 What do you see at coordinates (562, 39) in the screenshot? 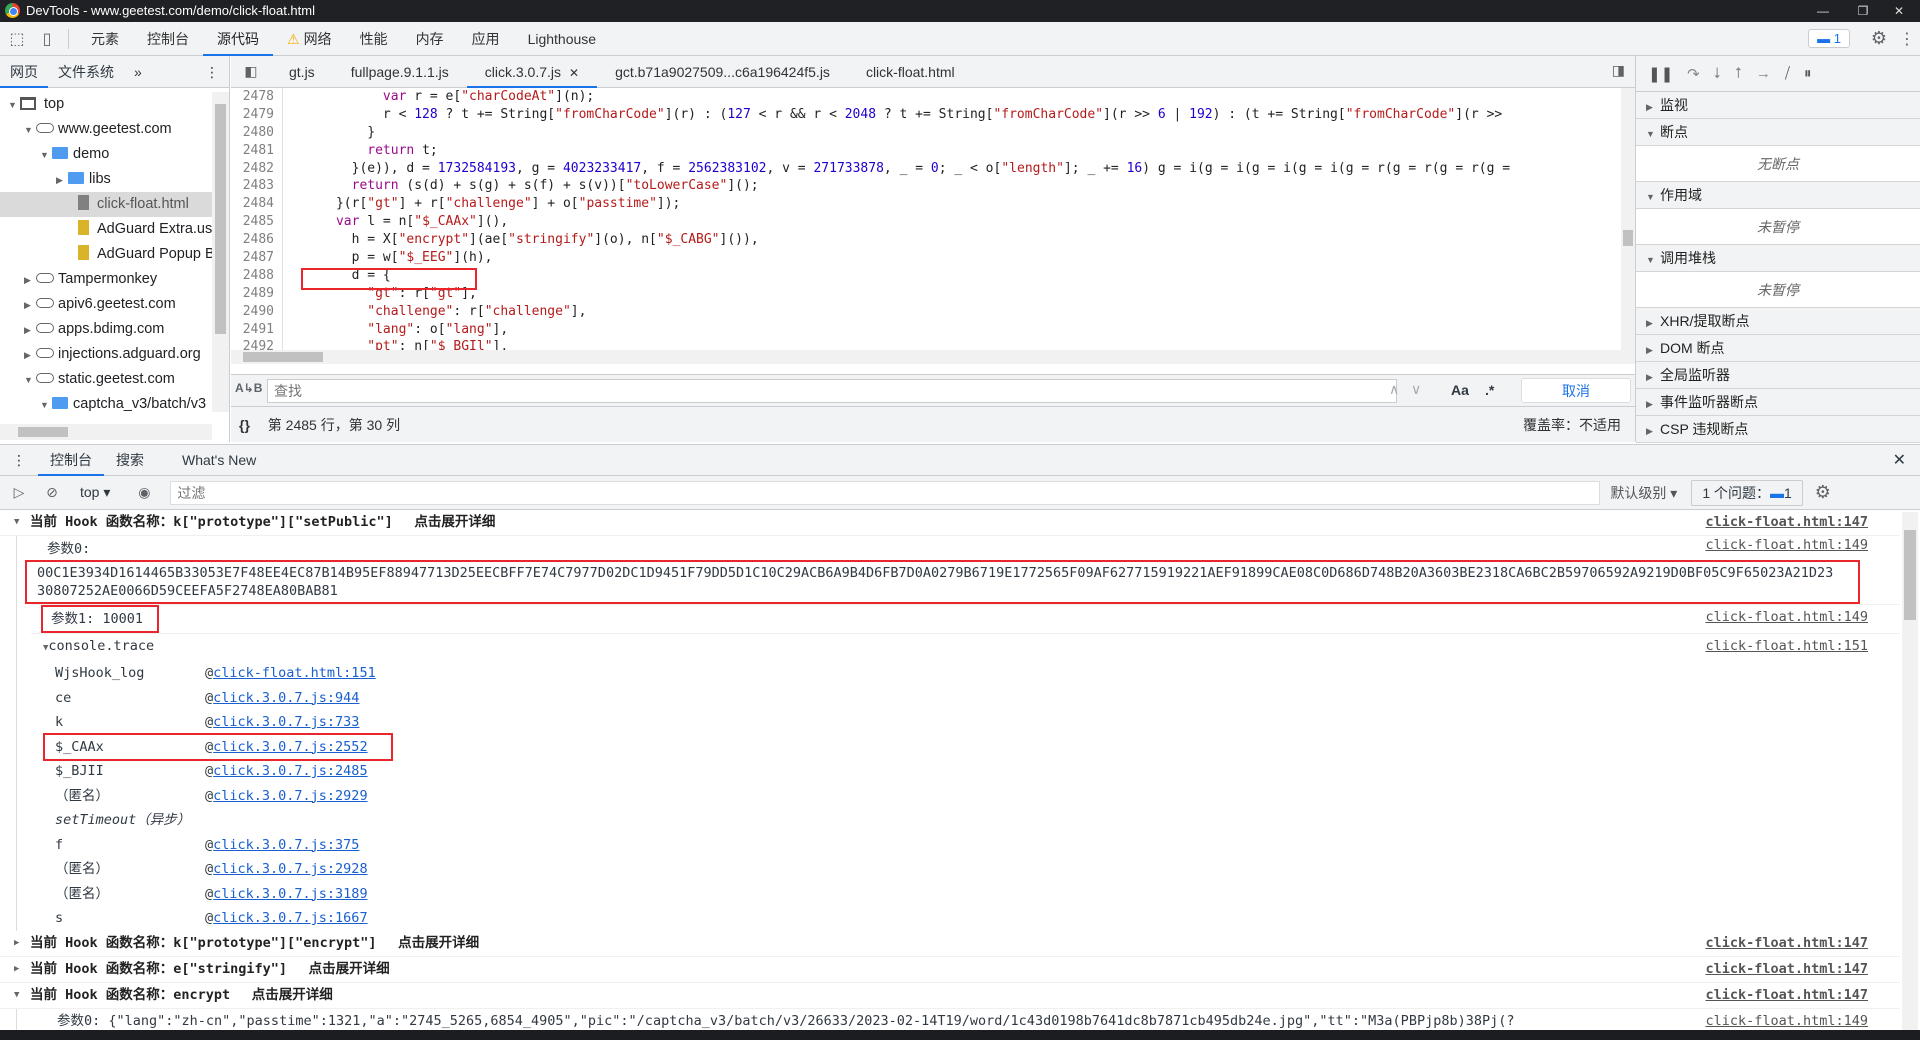
I see `tab-main-7: Lighthouse` at bounding box center [562, 39].